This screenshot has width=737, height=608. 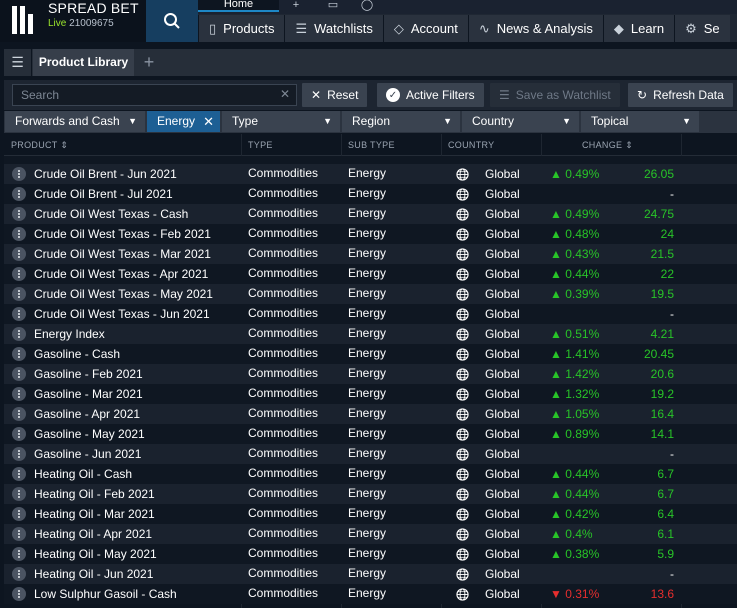 What do you see at coordinates (121, 274) in the screenshot?
I see `product-name: Crude Oil West Texas - Apr 2021` at bounding box center [121, 274].